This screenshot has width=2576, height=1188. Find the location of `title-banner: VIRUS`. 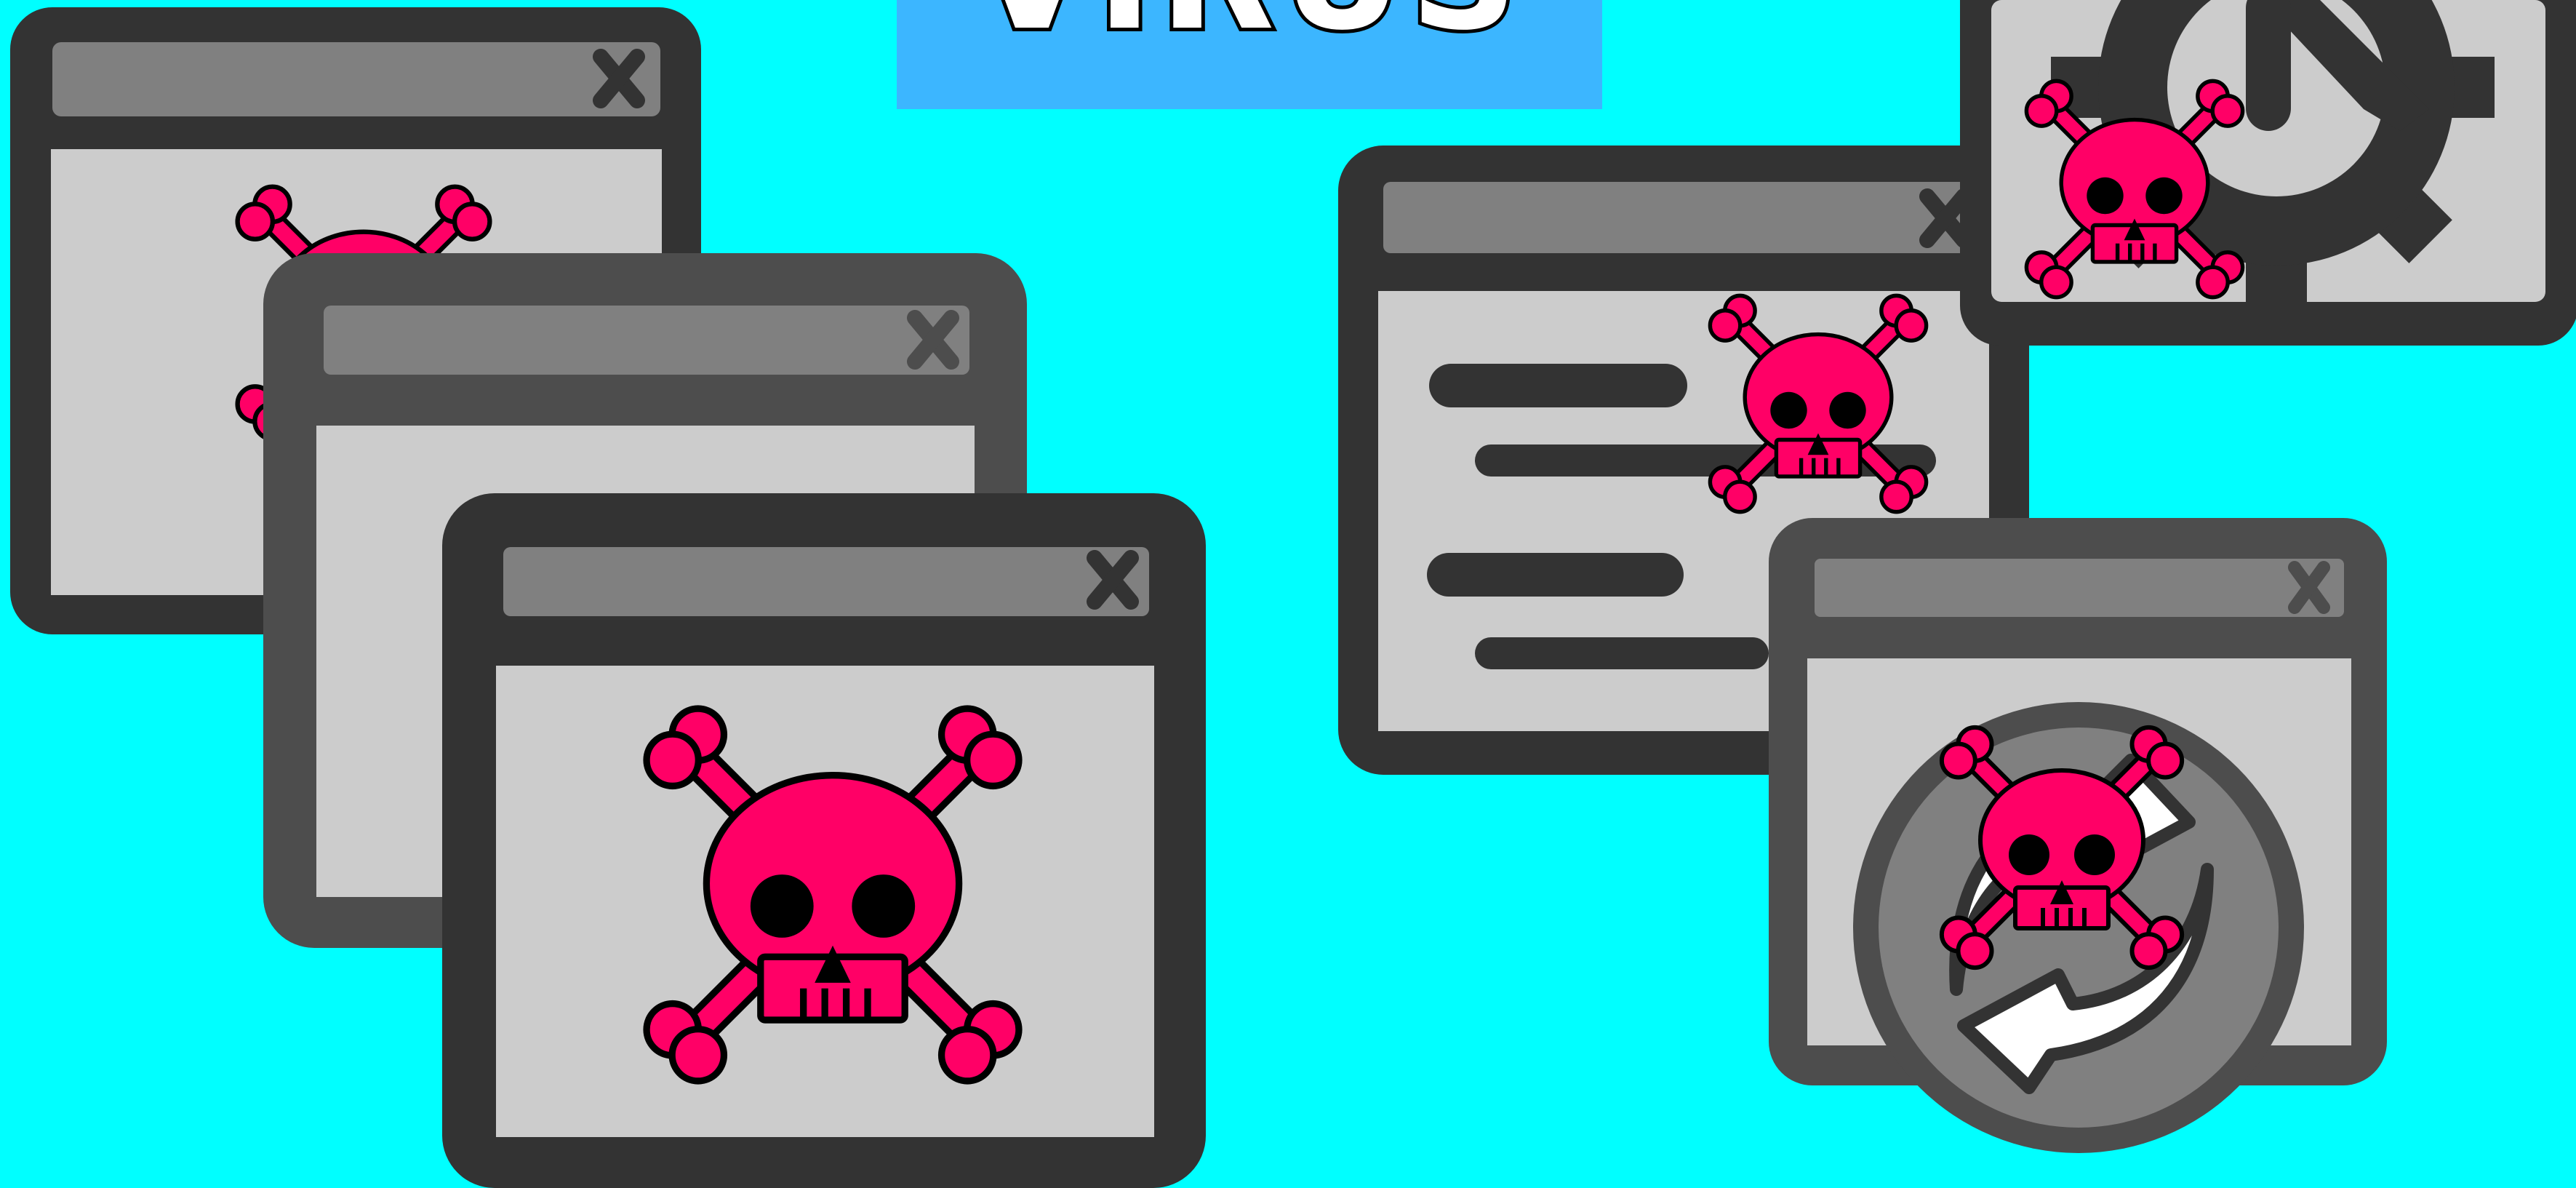

title-banner: VIRUS is located at coordinates (1249, 54).